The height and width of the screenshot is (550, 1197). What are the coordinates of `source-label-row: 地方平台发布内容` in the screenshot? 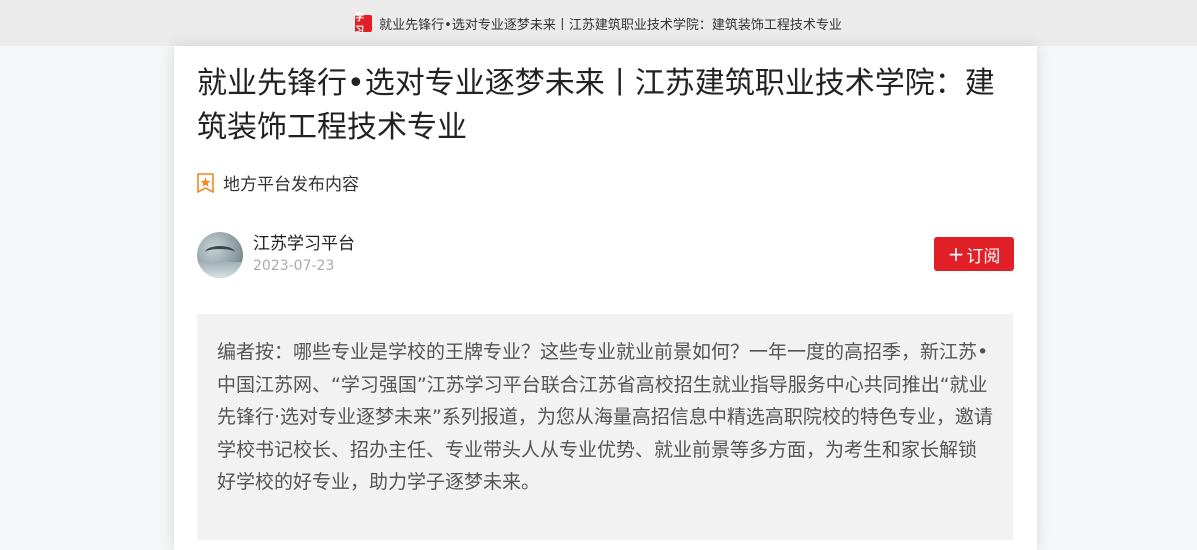 It's located at (278, 182).